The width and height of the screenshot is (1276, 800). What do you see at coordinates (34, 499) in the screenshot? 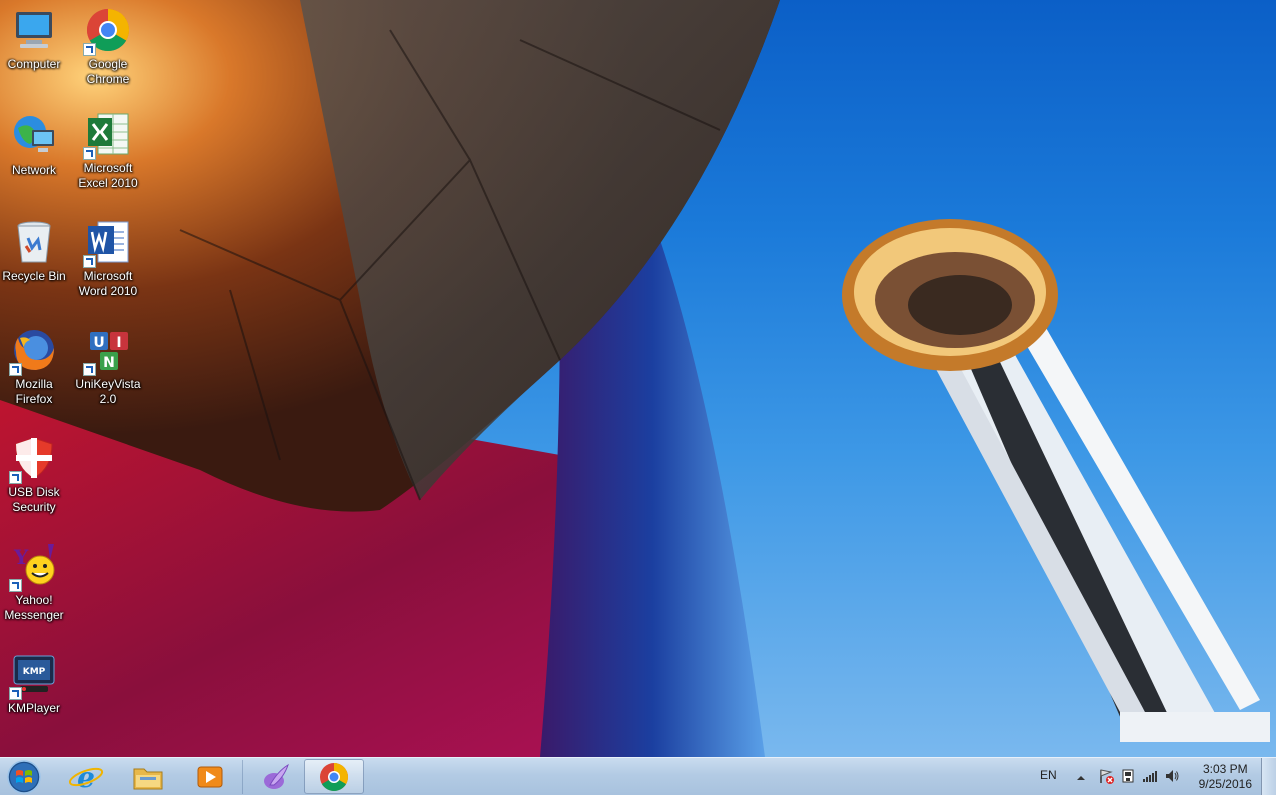
I see `desktop-icon-label: USB Disk Security` at bounding box center [34, 499].